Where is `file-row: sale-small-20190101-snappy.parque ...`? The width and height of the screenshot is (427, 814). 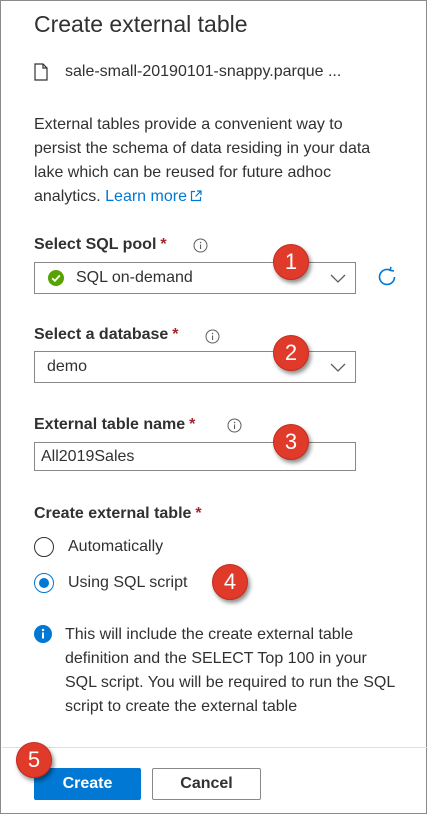 file-row: sale-small-20190101-snappy.parque ... is located at coordinates (187, 72).